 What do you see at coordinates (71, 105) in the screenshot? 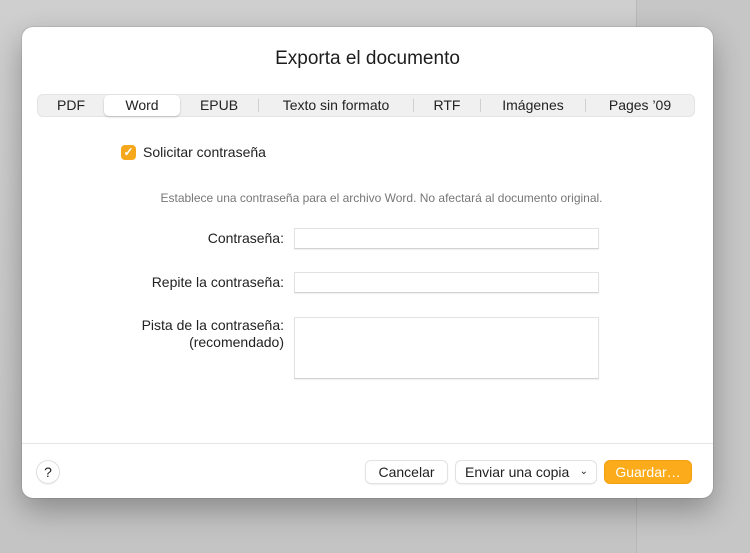
I see `tab-pdf: PDF` at bounding box center [71, 105].